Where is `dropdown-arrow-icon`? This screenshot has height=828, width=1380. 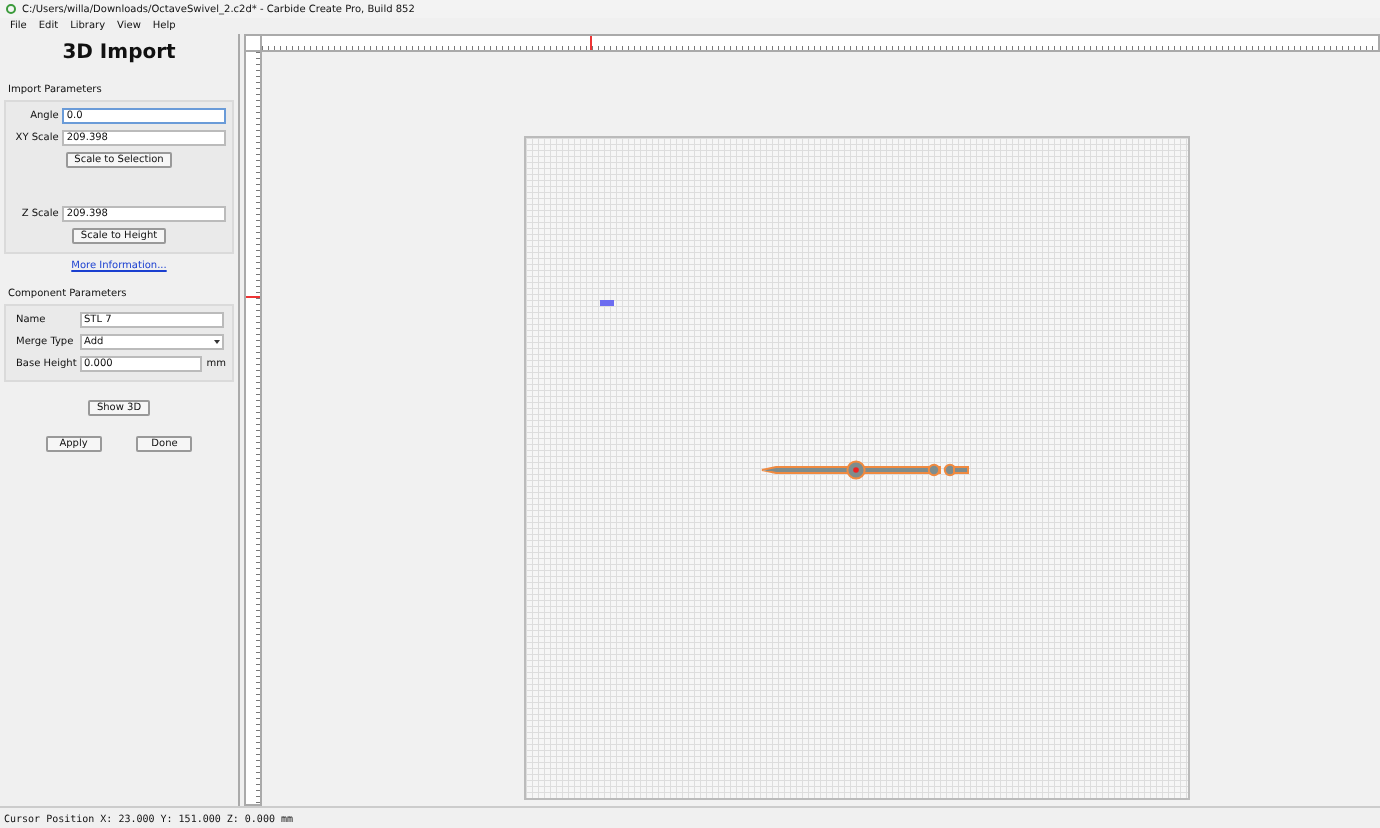 dropdown-arrow-icon is located at coordinates (217, 342).